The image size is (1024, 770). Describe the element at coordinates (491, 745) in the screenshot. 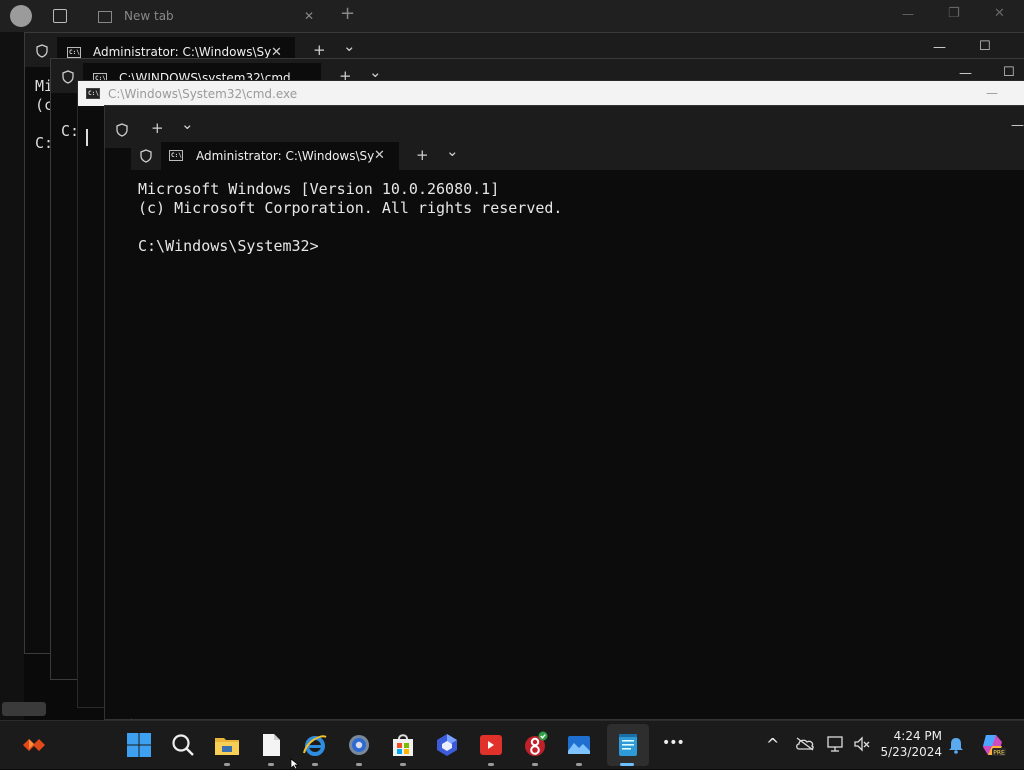

I see `remote-app-icon` at that location.